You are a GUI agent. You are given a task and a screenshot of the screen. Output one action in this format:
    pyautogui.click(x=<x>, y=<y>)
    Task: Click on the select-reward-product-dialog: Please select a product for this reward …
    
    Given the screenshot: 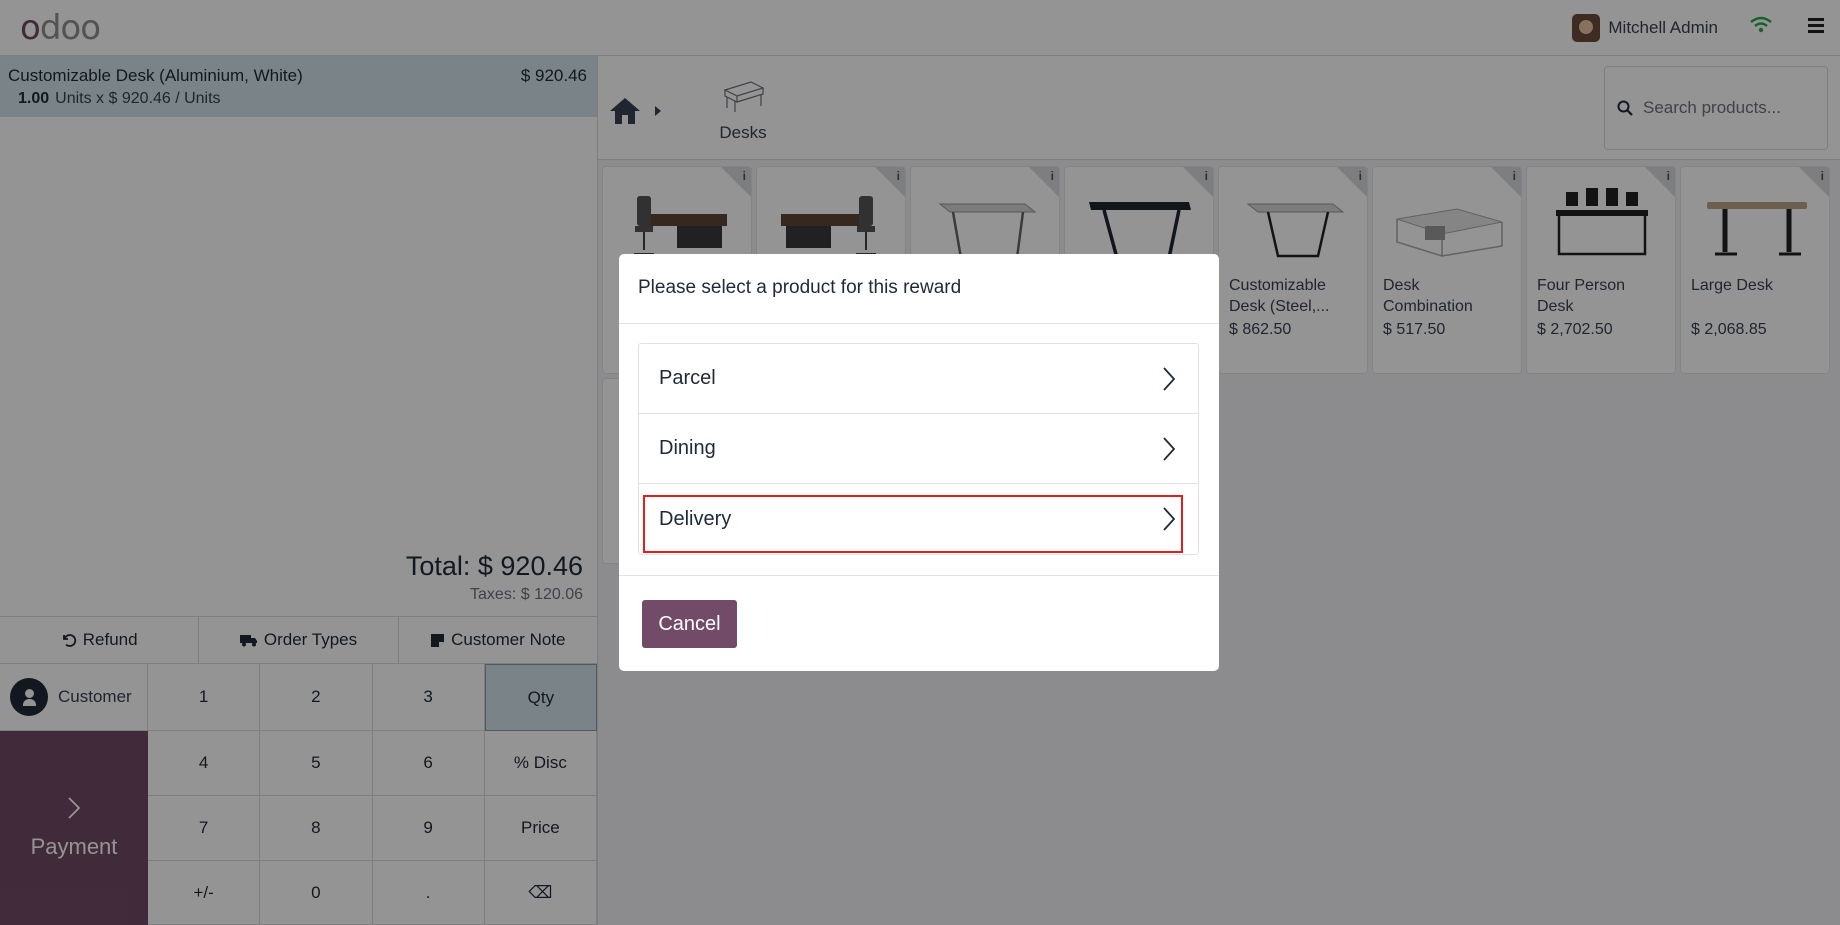 What is the action you would take?
    pyautogui.click(x=919, y=462)
    